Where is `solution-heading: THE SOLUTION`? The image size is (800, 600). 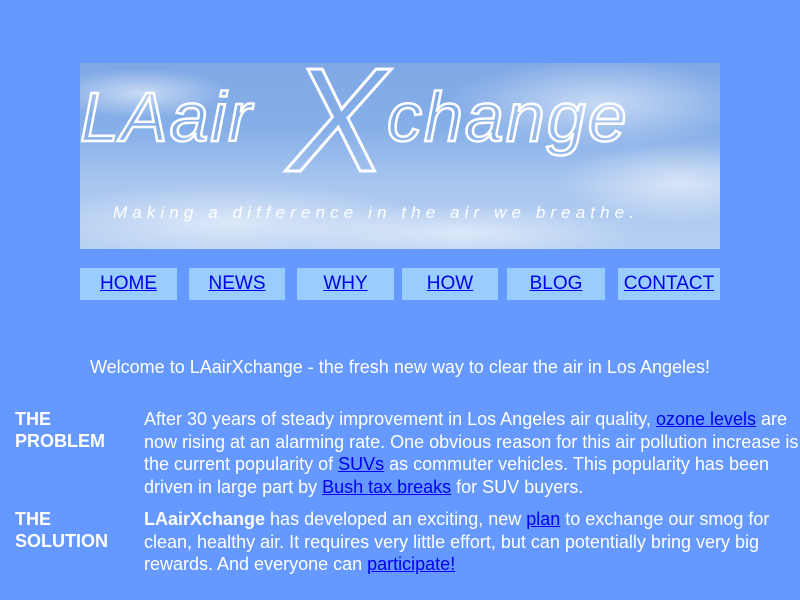
solution-heading: THE SOLUTION is located at coordinates (75, 530).